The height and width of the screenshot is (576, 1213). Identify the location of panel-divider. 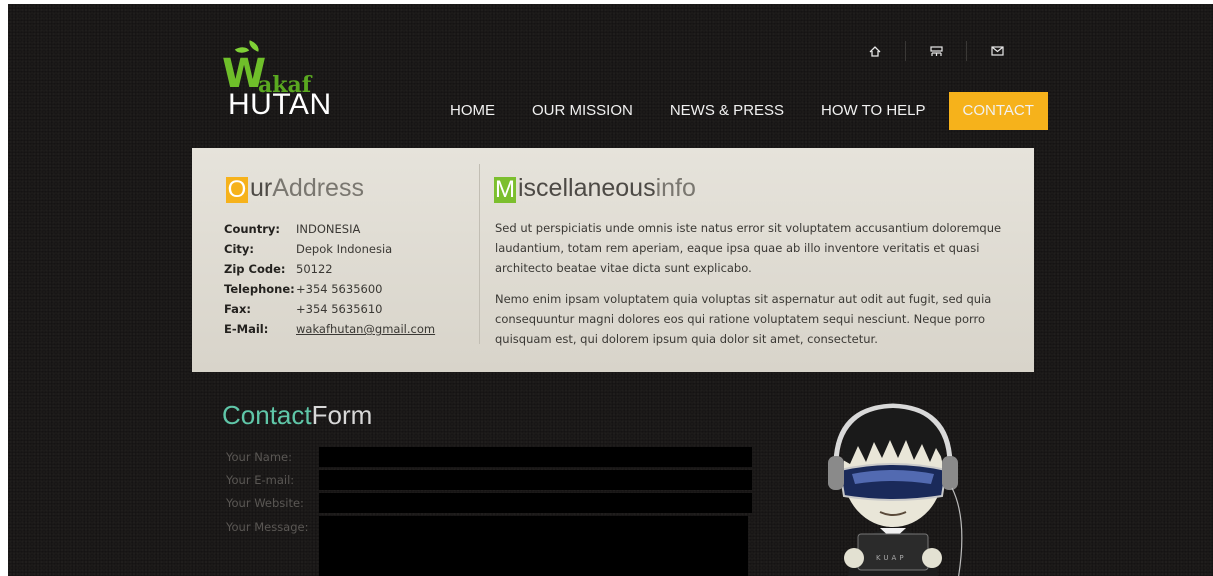
(479, 254).